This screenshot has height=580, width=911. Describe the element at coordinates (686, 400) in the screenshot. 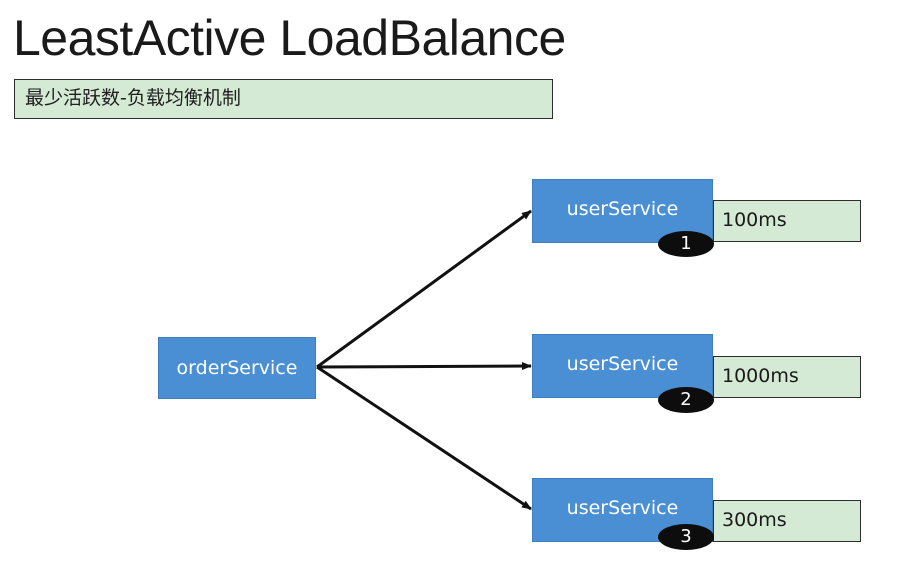

I see `badge-2: 2` at that location.